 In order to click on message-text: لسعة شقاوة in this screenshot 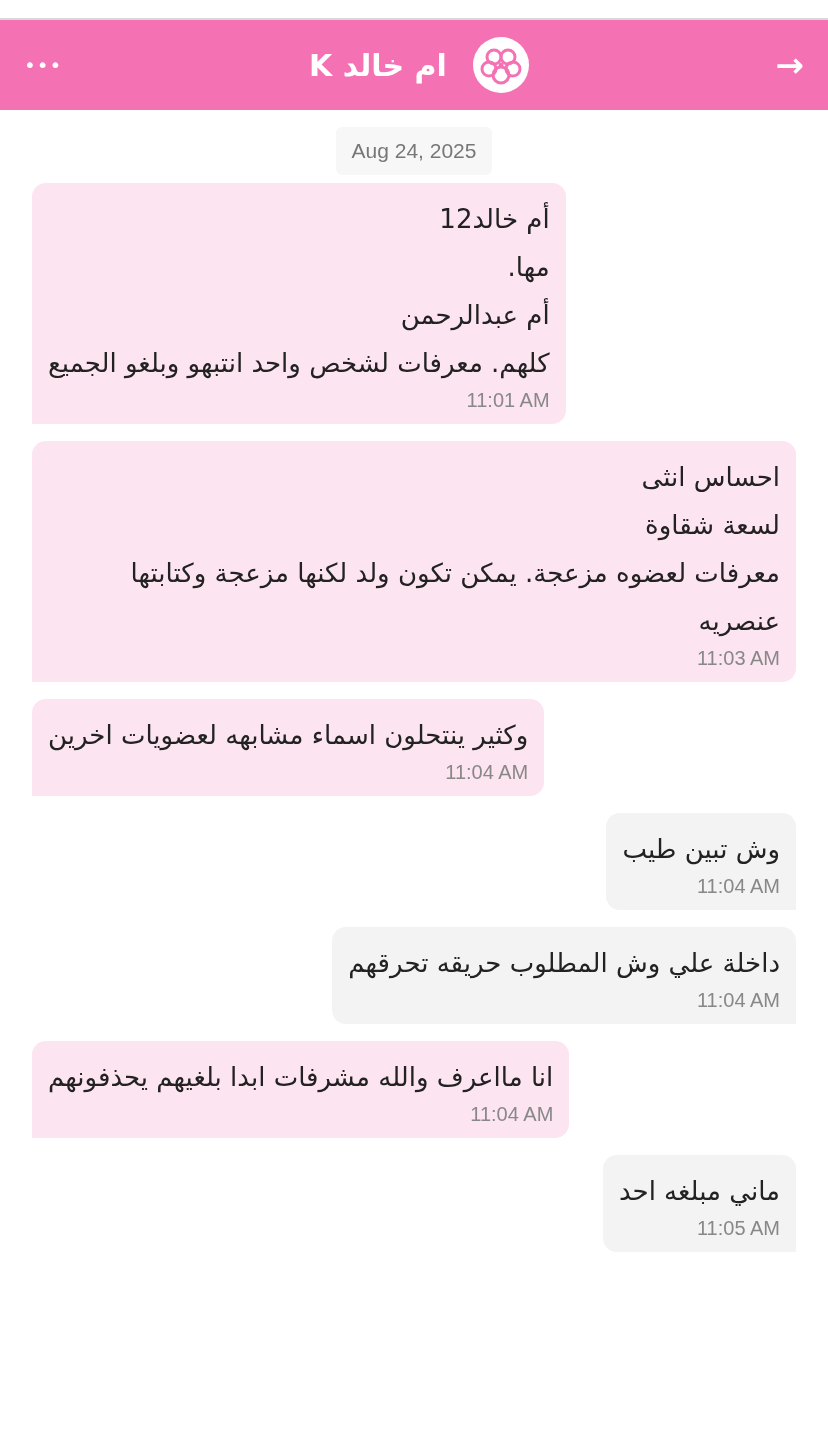, I will do `click(712, 526)`.